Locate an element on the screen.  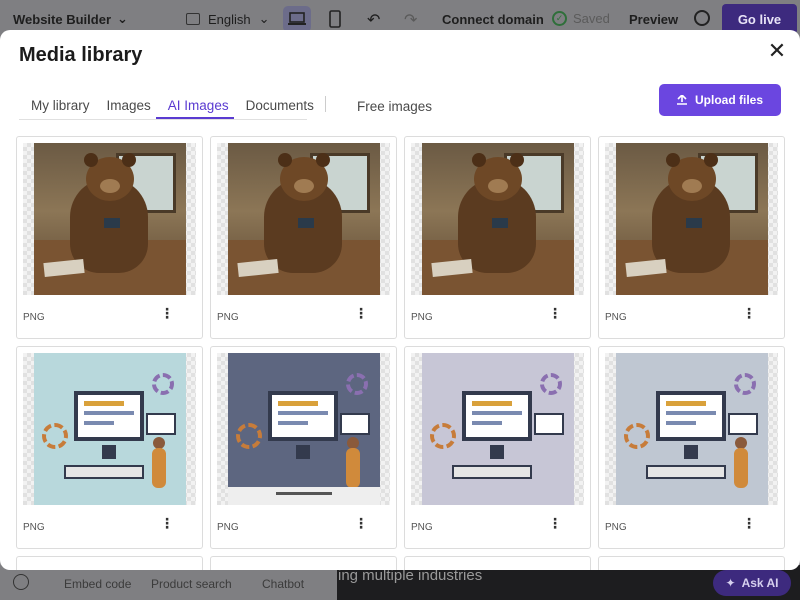
ask-ai-label: Ask AI is located at coordinates (760, 583).